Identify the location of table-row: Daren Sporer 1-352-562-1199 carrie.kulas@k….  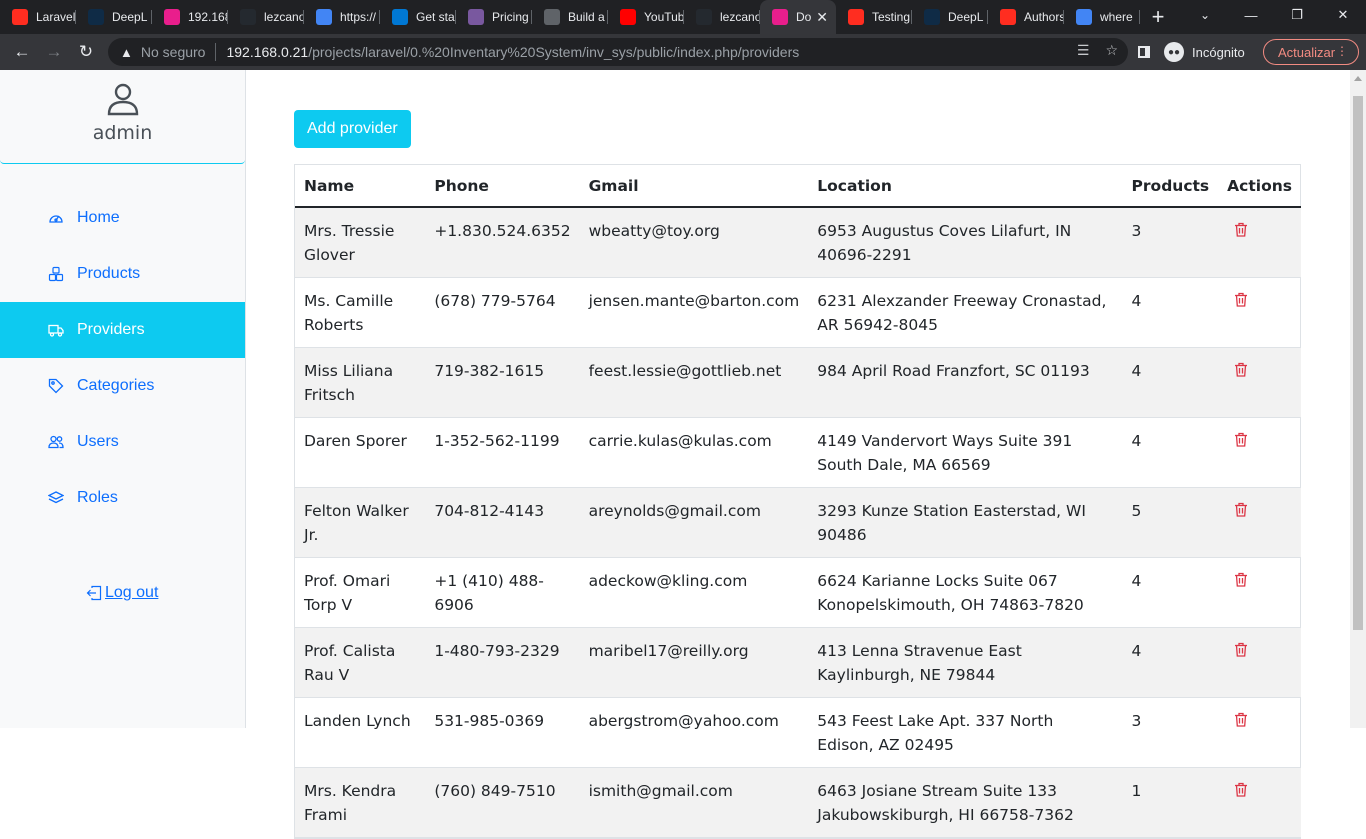
(798, 452).